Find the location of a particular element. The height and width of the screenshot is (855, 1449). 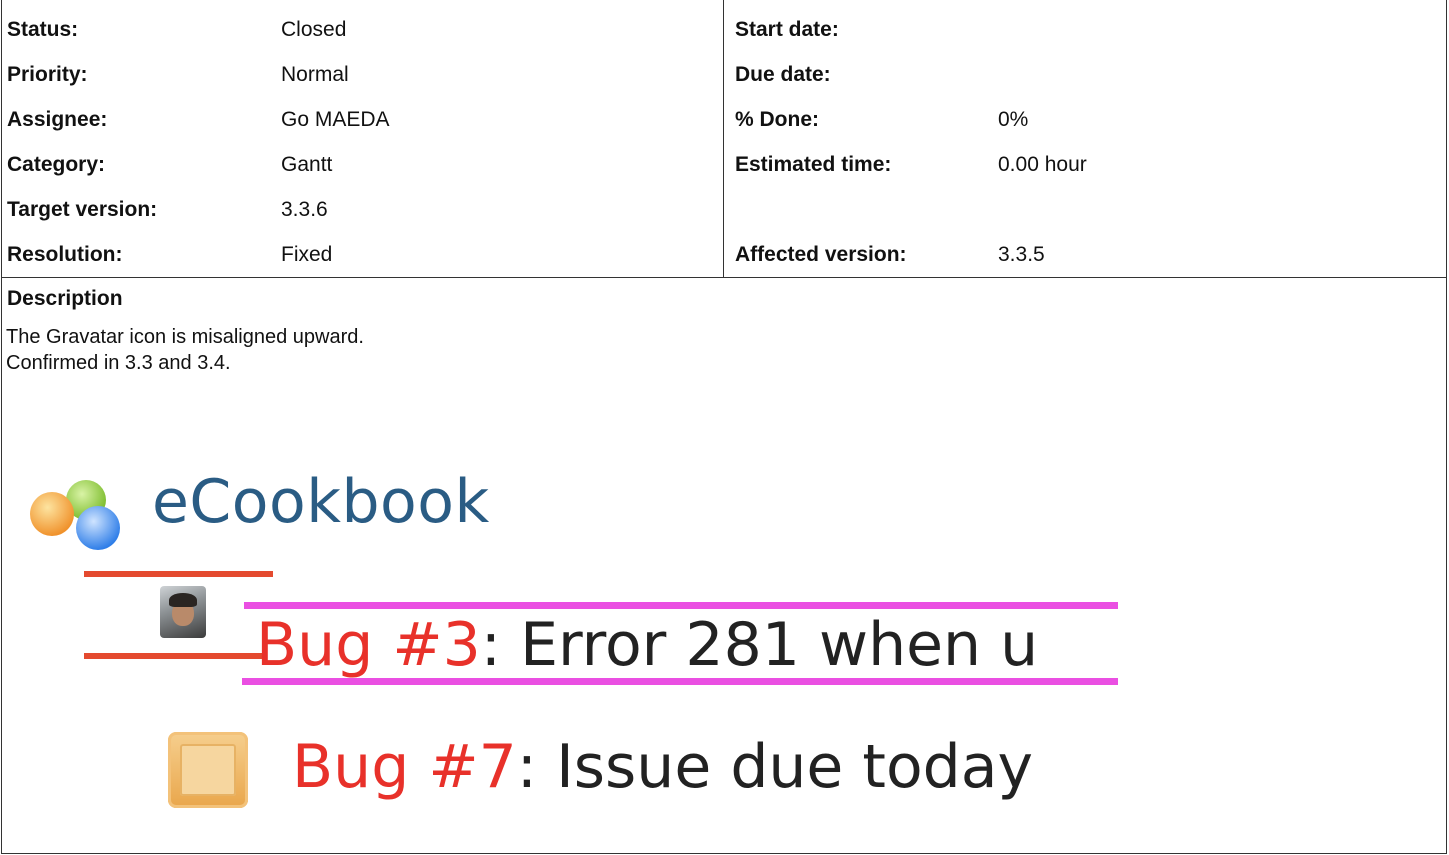

misalign-marker-top is located at coordinates (178, 574).